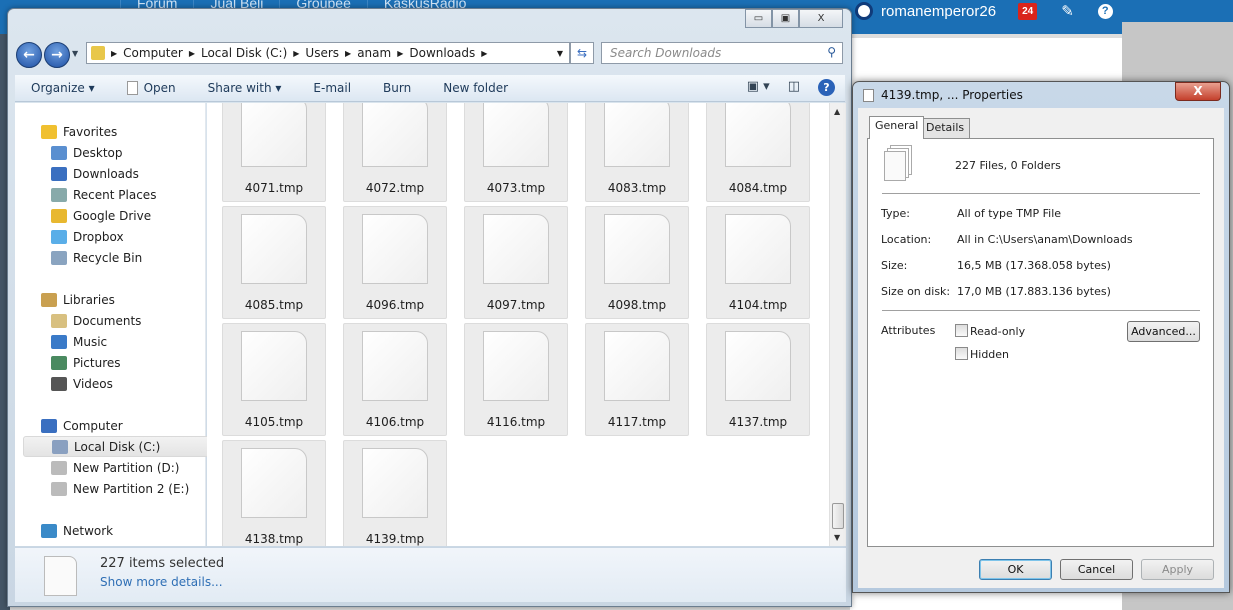 The width and height of the screenshot is (1233, 610). I want to click on scroll-down-arrow: ▼, so click(837, 537).